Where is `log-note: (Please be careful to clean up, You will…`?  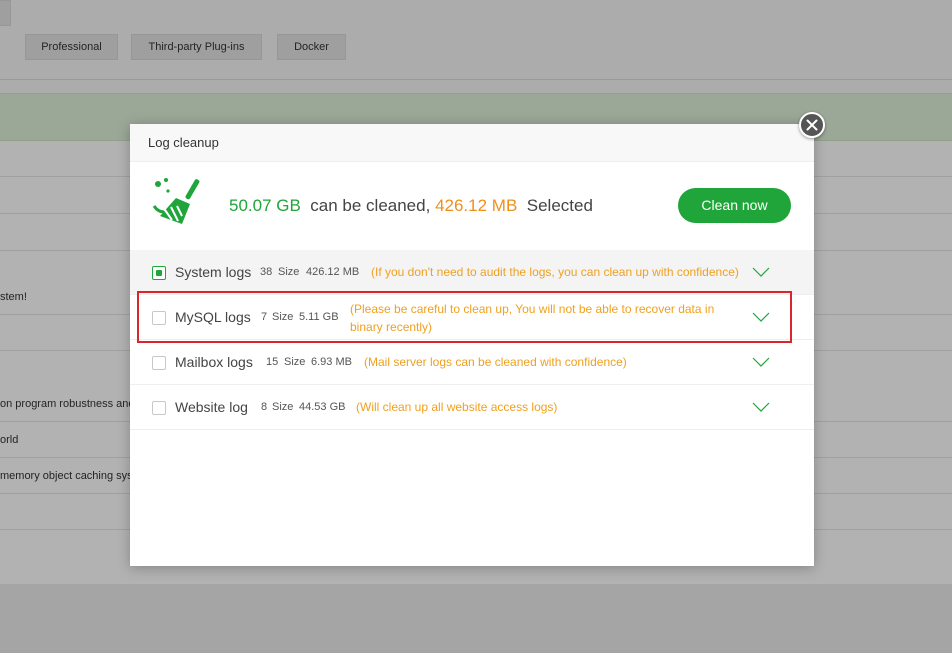
log-note: (Please be careful to clean up, You will… is located at coordinates (532, 318).